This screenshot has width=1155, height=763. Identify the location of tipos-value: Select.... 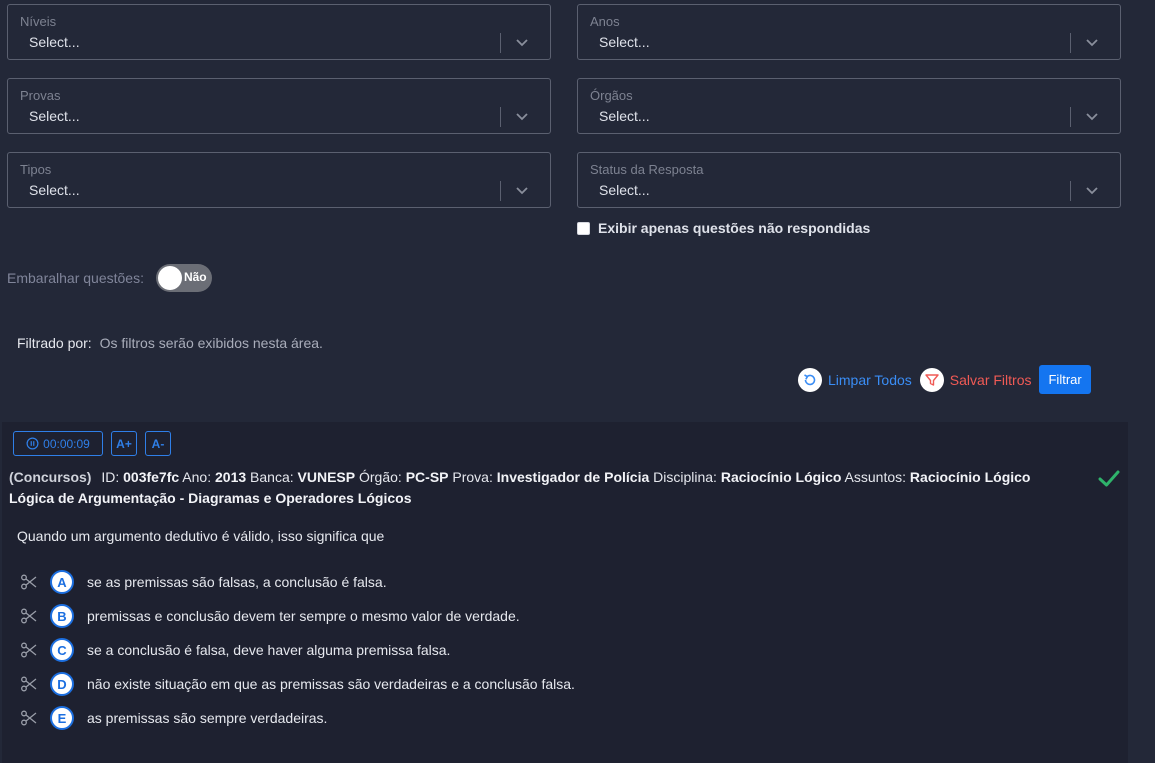
(54, 190).